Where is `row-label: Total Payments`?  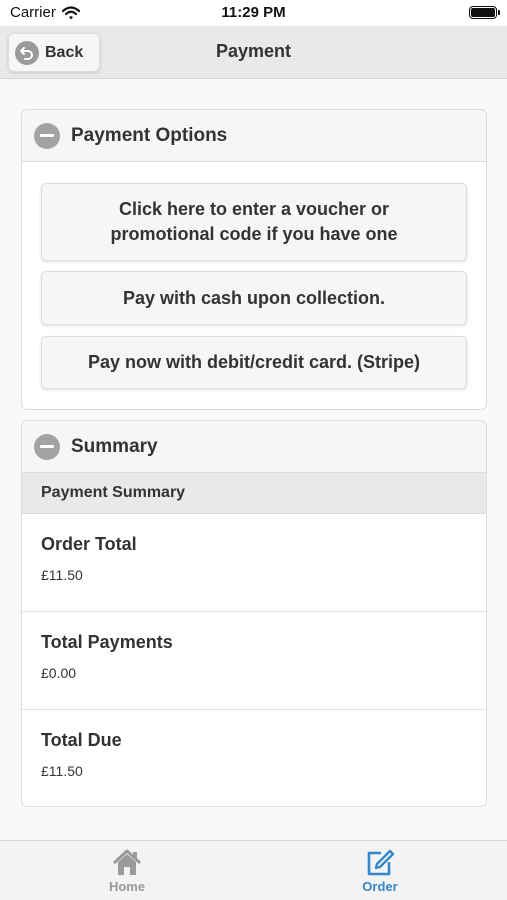 row-label: Total Payments is located at coordinates (107, 642).